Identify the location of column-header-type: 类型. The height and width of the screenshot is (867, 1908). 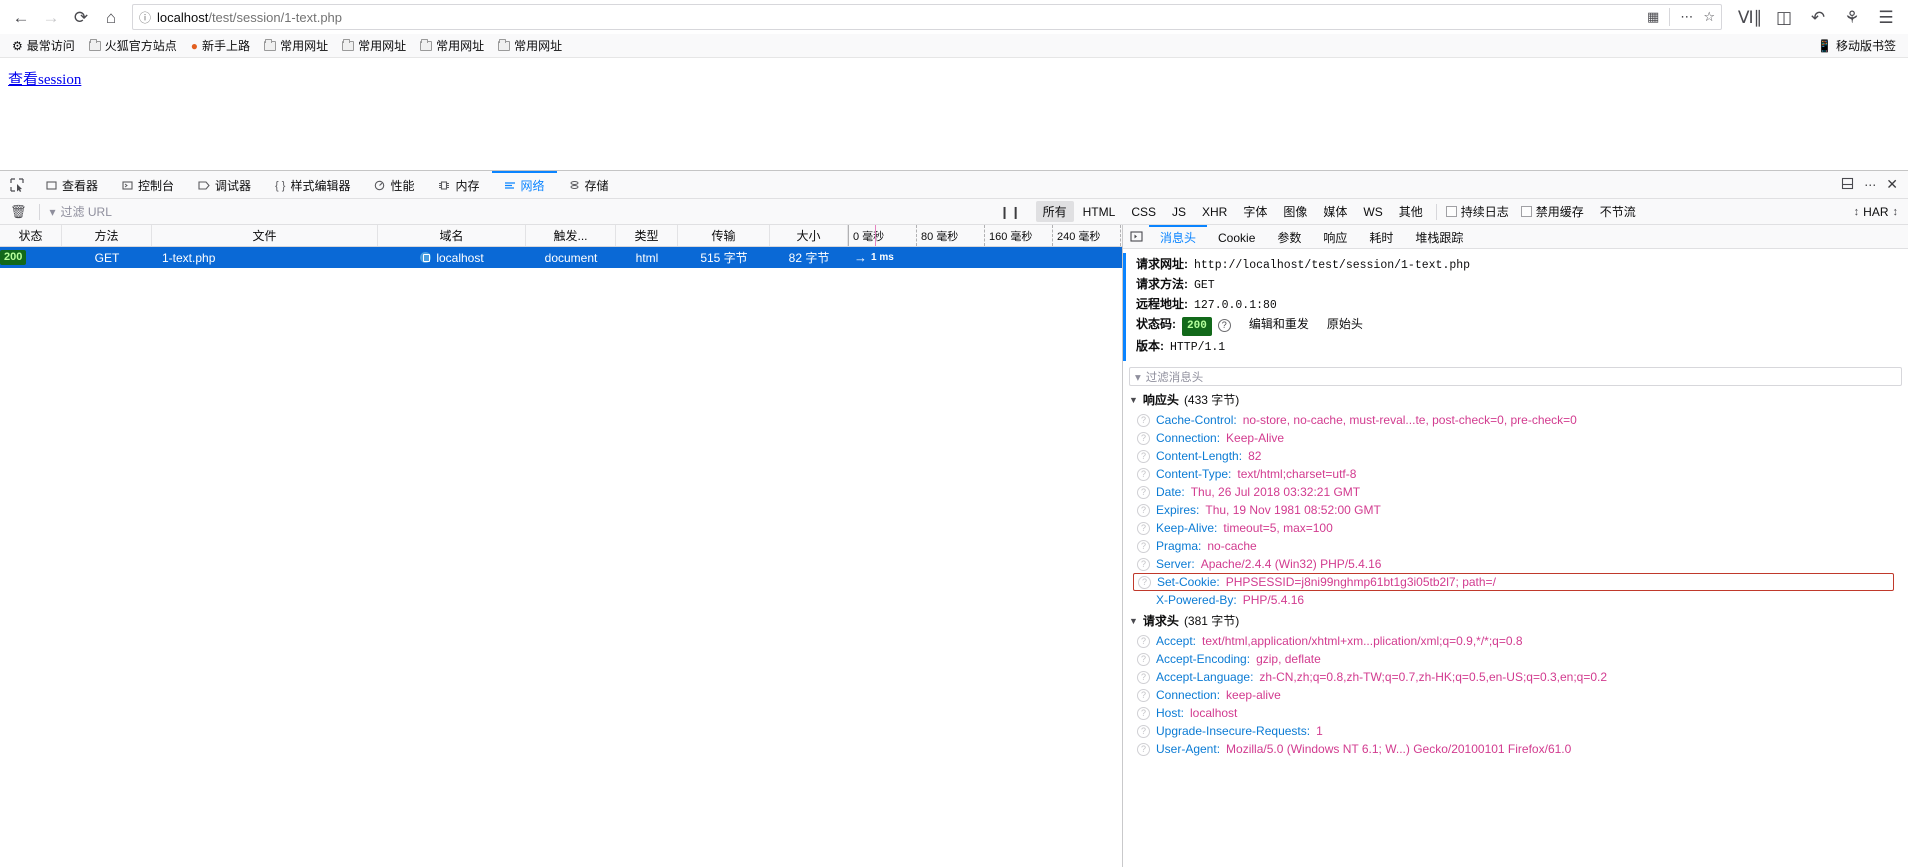
(647, 235).